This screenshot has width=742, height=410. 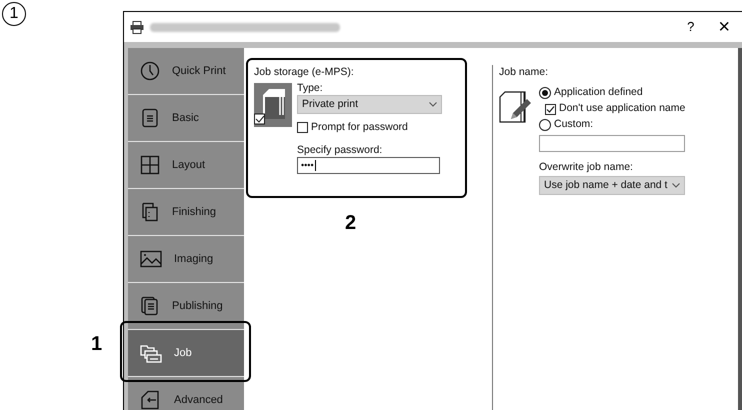 I want to click on dropdown: Use job name + date and t, so click(x=612, y=185).